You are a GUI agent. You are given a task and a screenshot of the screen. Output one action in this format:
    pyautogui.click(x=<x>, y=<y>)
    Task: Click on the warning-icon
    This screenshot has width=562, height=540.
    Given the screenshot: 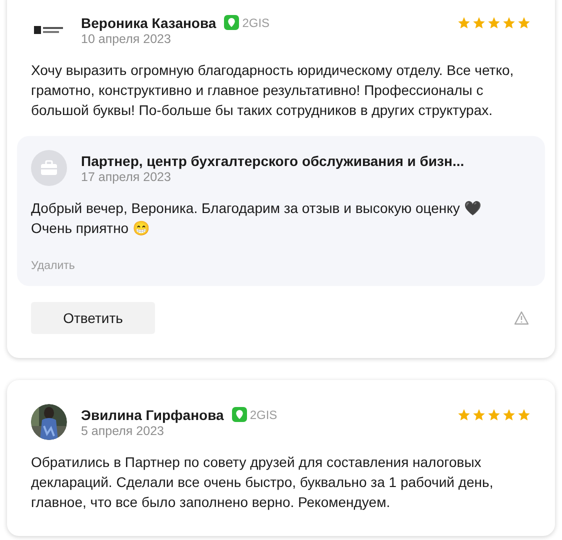 What is the action you would take?
    pyautogui.click(x=521, y=318)
    